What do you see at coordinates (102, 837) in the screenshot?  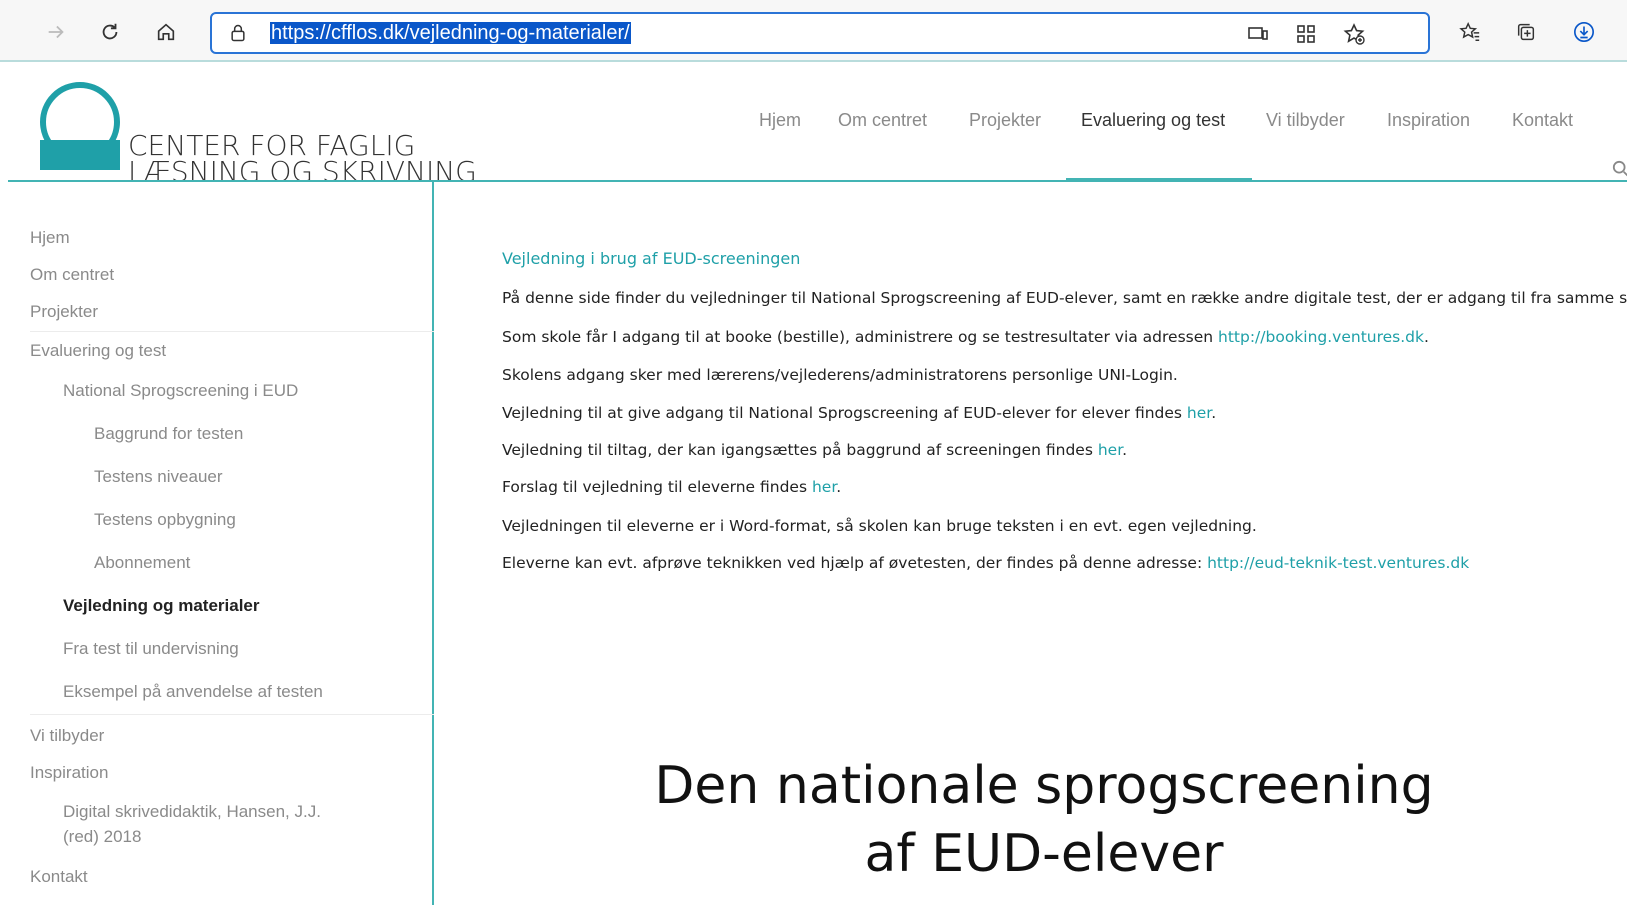 I see `sidebar-item-digital-skrivedidaktik-line2: (red) 2018` at bounding box center [102, 837].